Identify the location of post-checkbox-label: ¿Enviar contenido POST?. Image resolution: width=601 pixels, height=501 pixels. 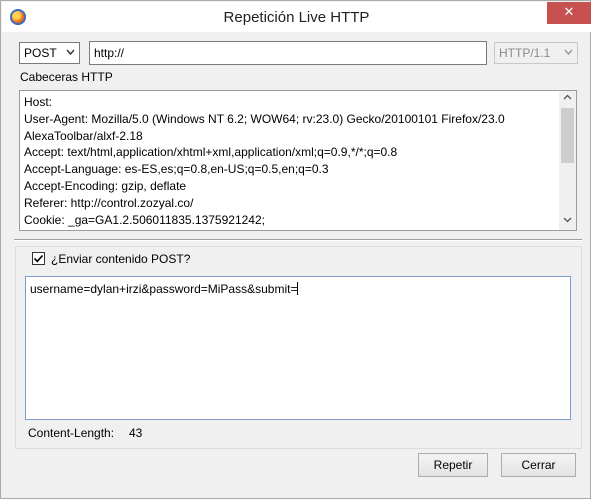
(120, 259).